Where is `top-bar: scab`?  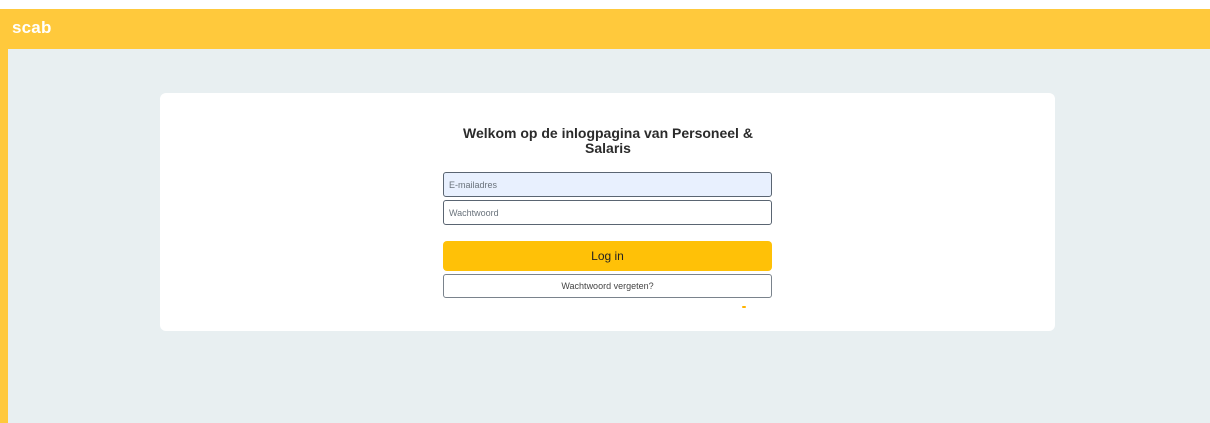
top-bar: scab is located at coordinates (605, 29).